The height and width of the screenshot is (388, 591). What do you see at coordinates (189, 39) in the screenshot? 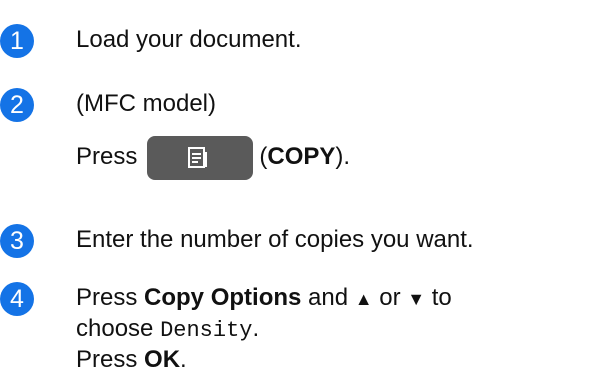
I see `step-text: Load your document.` at bounding box center [189, 39].